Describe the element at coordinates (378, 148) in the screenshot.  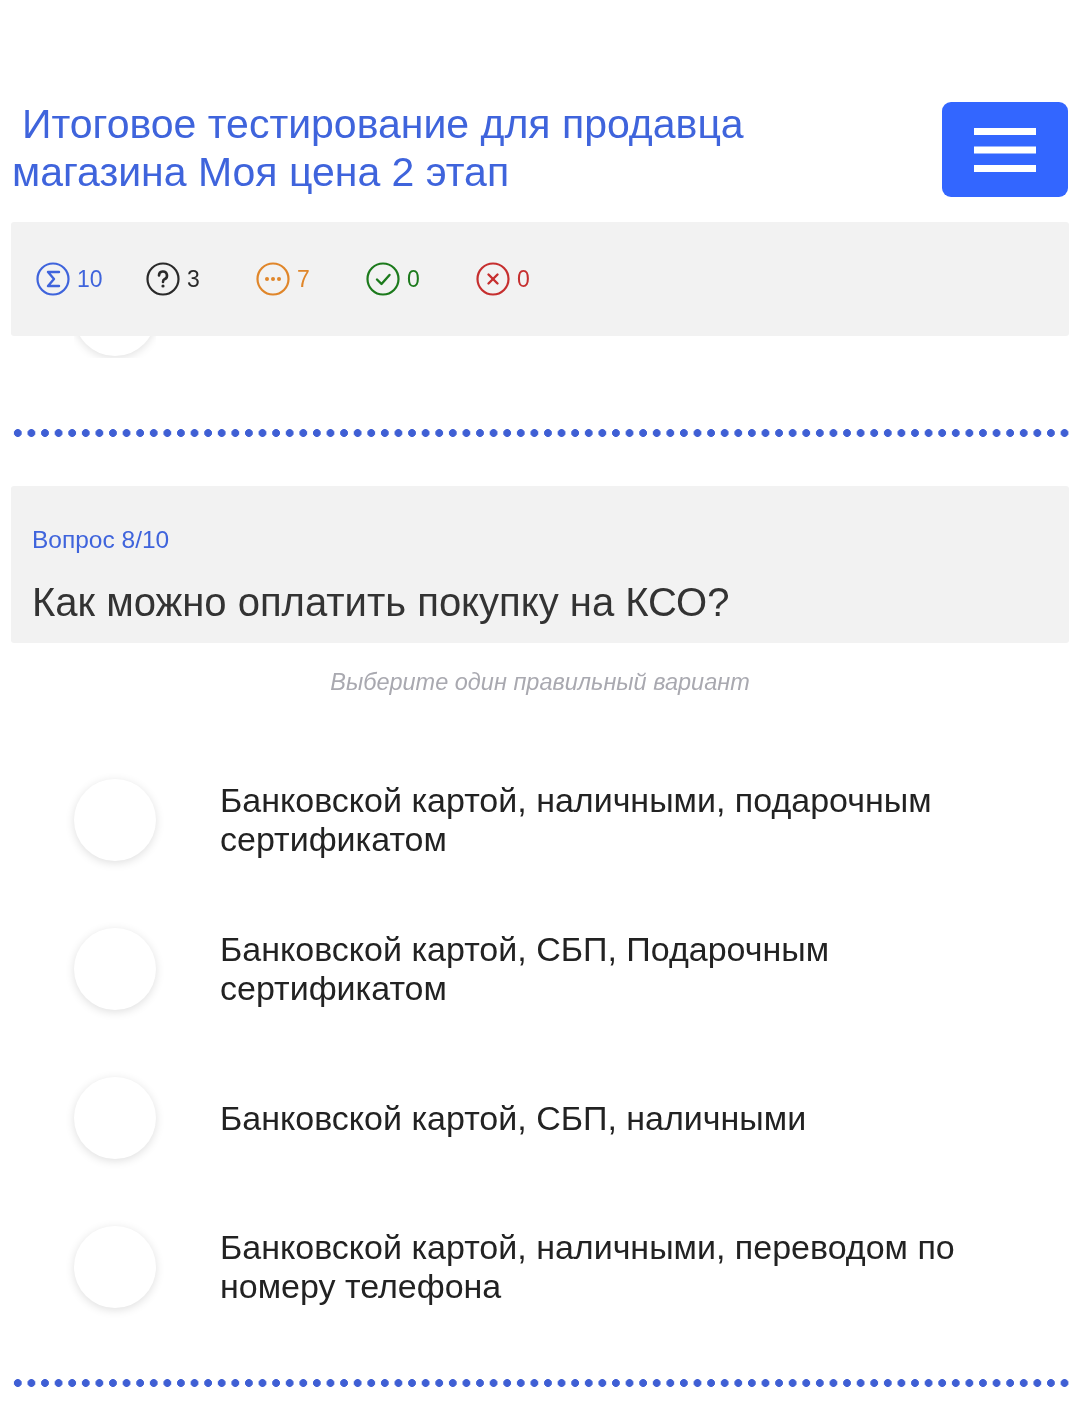
I see `test-title: Итоговое тестирование для продавца магазина Моя цена 2 этап` at that location.